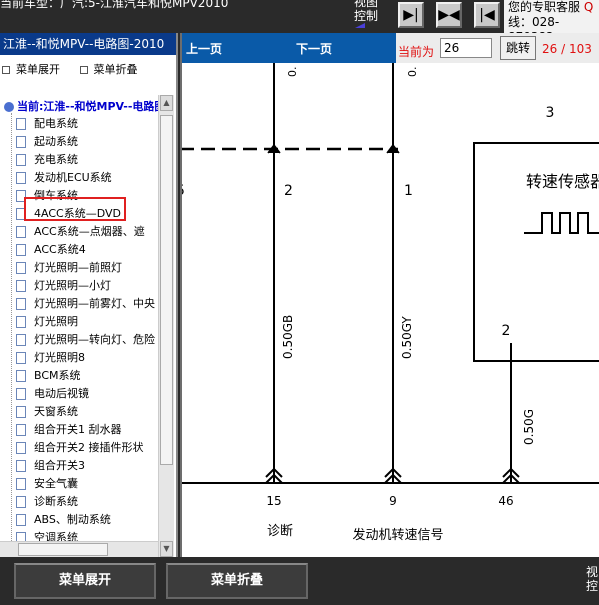 The image size is (599, 605). I want to click on tree-item: 组合开关3, so click(50, 466).